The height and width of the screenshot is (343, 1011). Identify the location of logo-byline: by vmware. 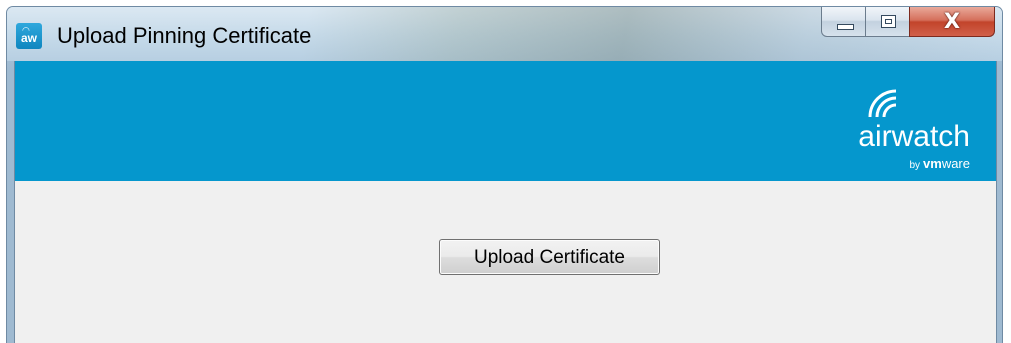
(939, 165).